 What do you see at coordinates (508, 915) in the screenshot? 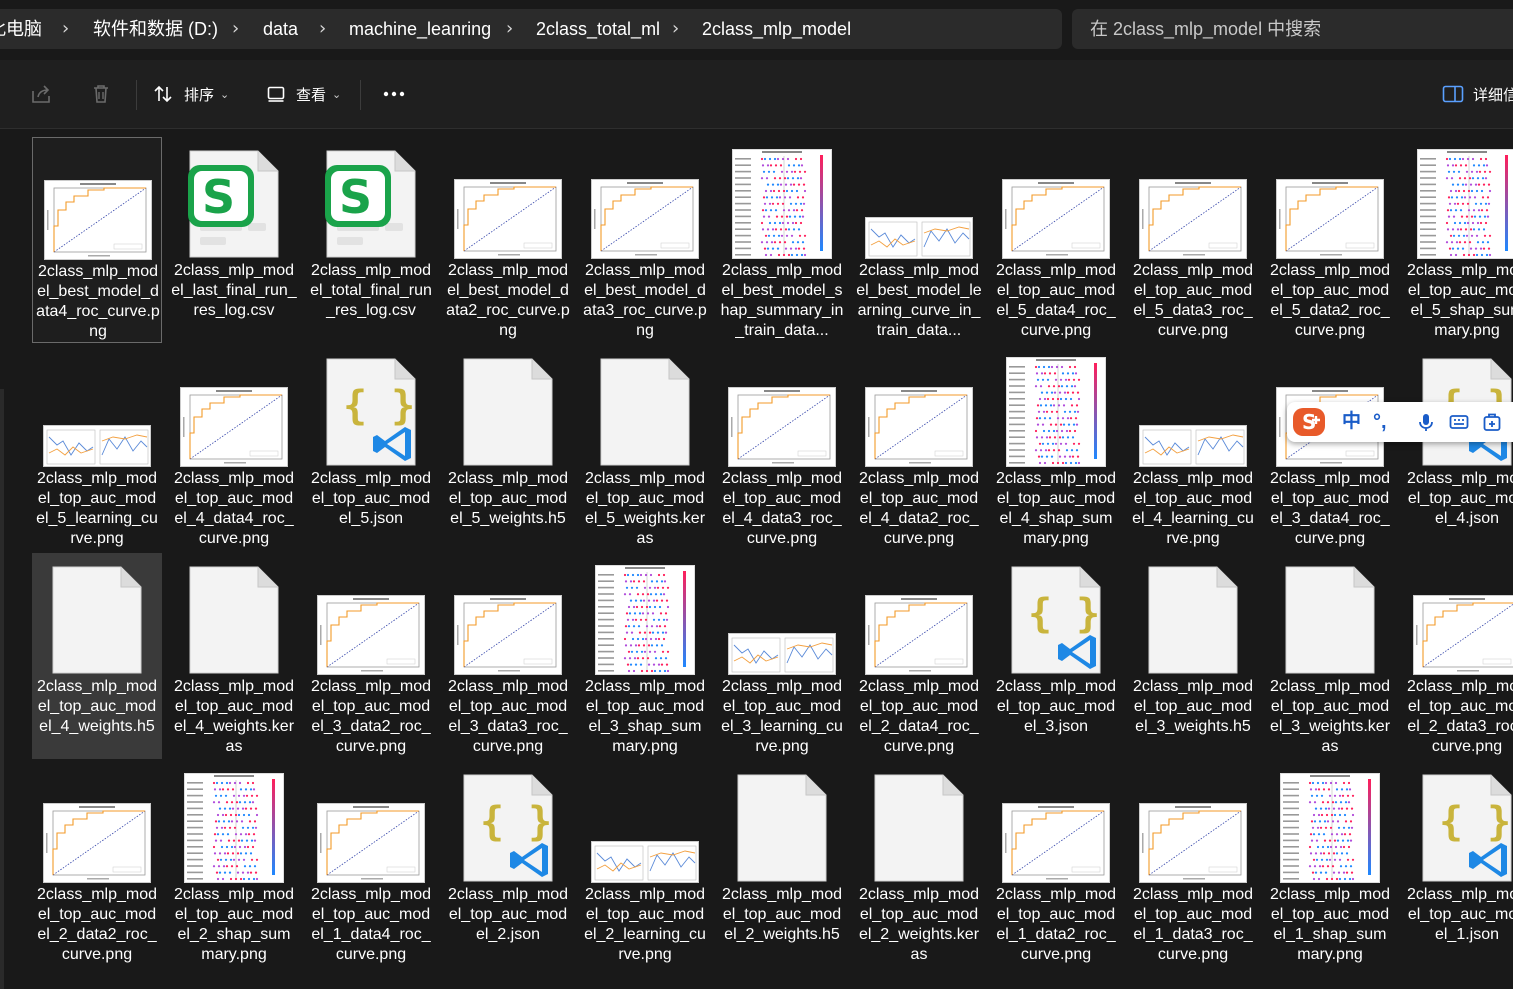
I see `file-name: 2class_mlp_model_top_auc_model_2.json` at bounding box center [508, 915].